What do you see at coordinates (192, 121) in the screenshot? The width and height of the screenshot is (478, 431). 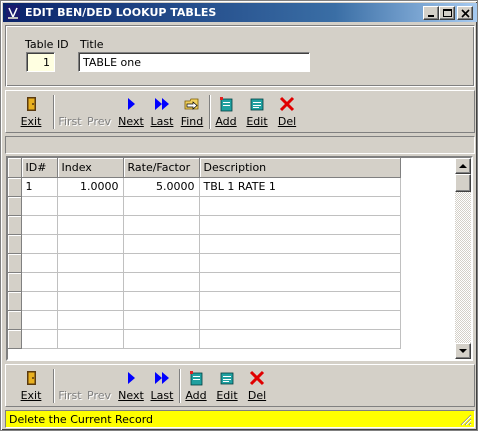 I see `find-label: Find` at bounding box center [192, 121].